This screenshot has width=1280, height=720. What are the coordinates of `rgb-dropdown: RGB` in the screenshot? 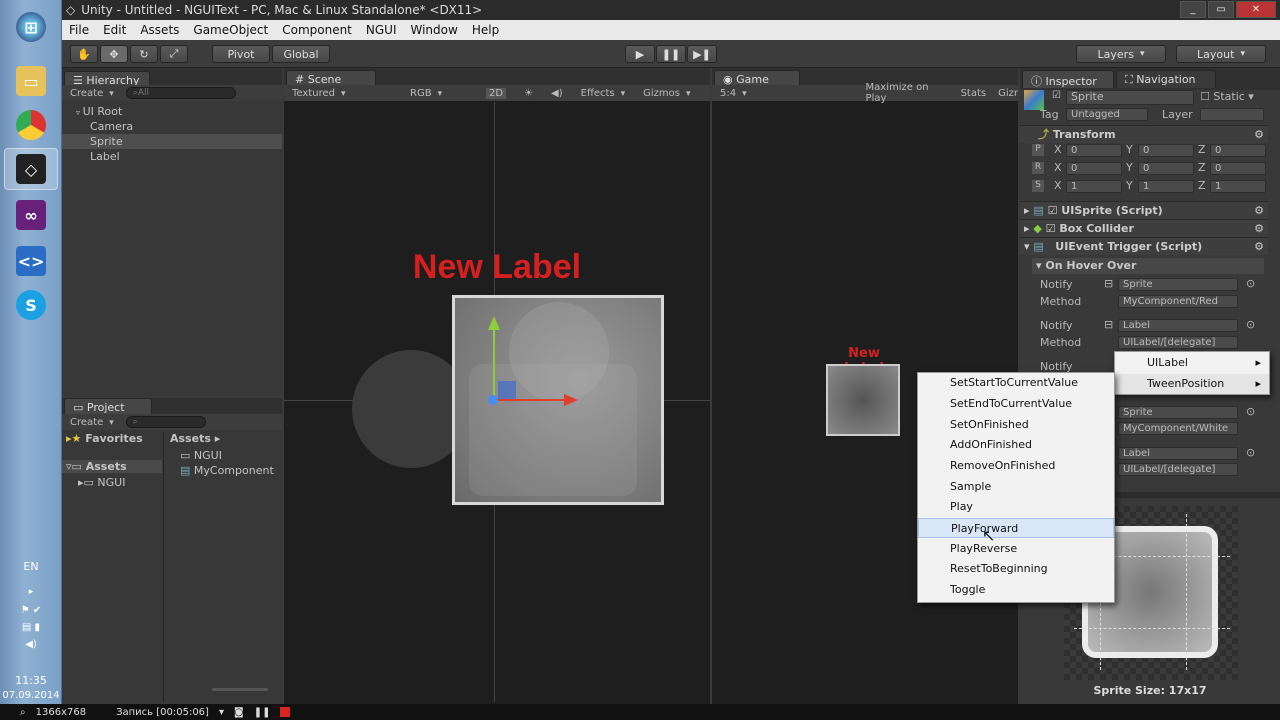 It's located at (439, 93).